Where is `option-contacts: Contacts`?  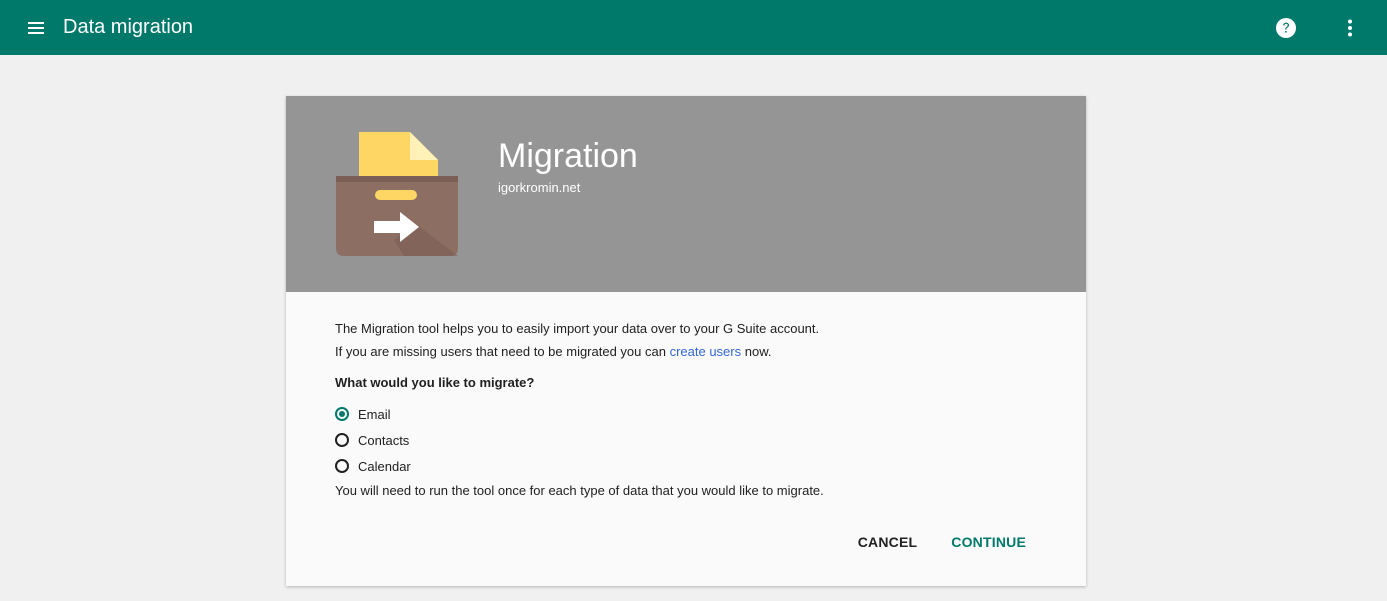
option-contacts: Contacts is located at coordinates (685, 440).